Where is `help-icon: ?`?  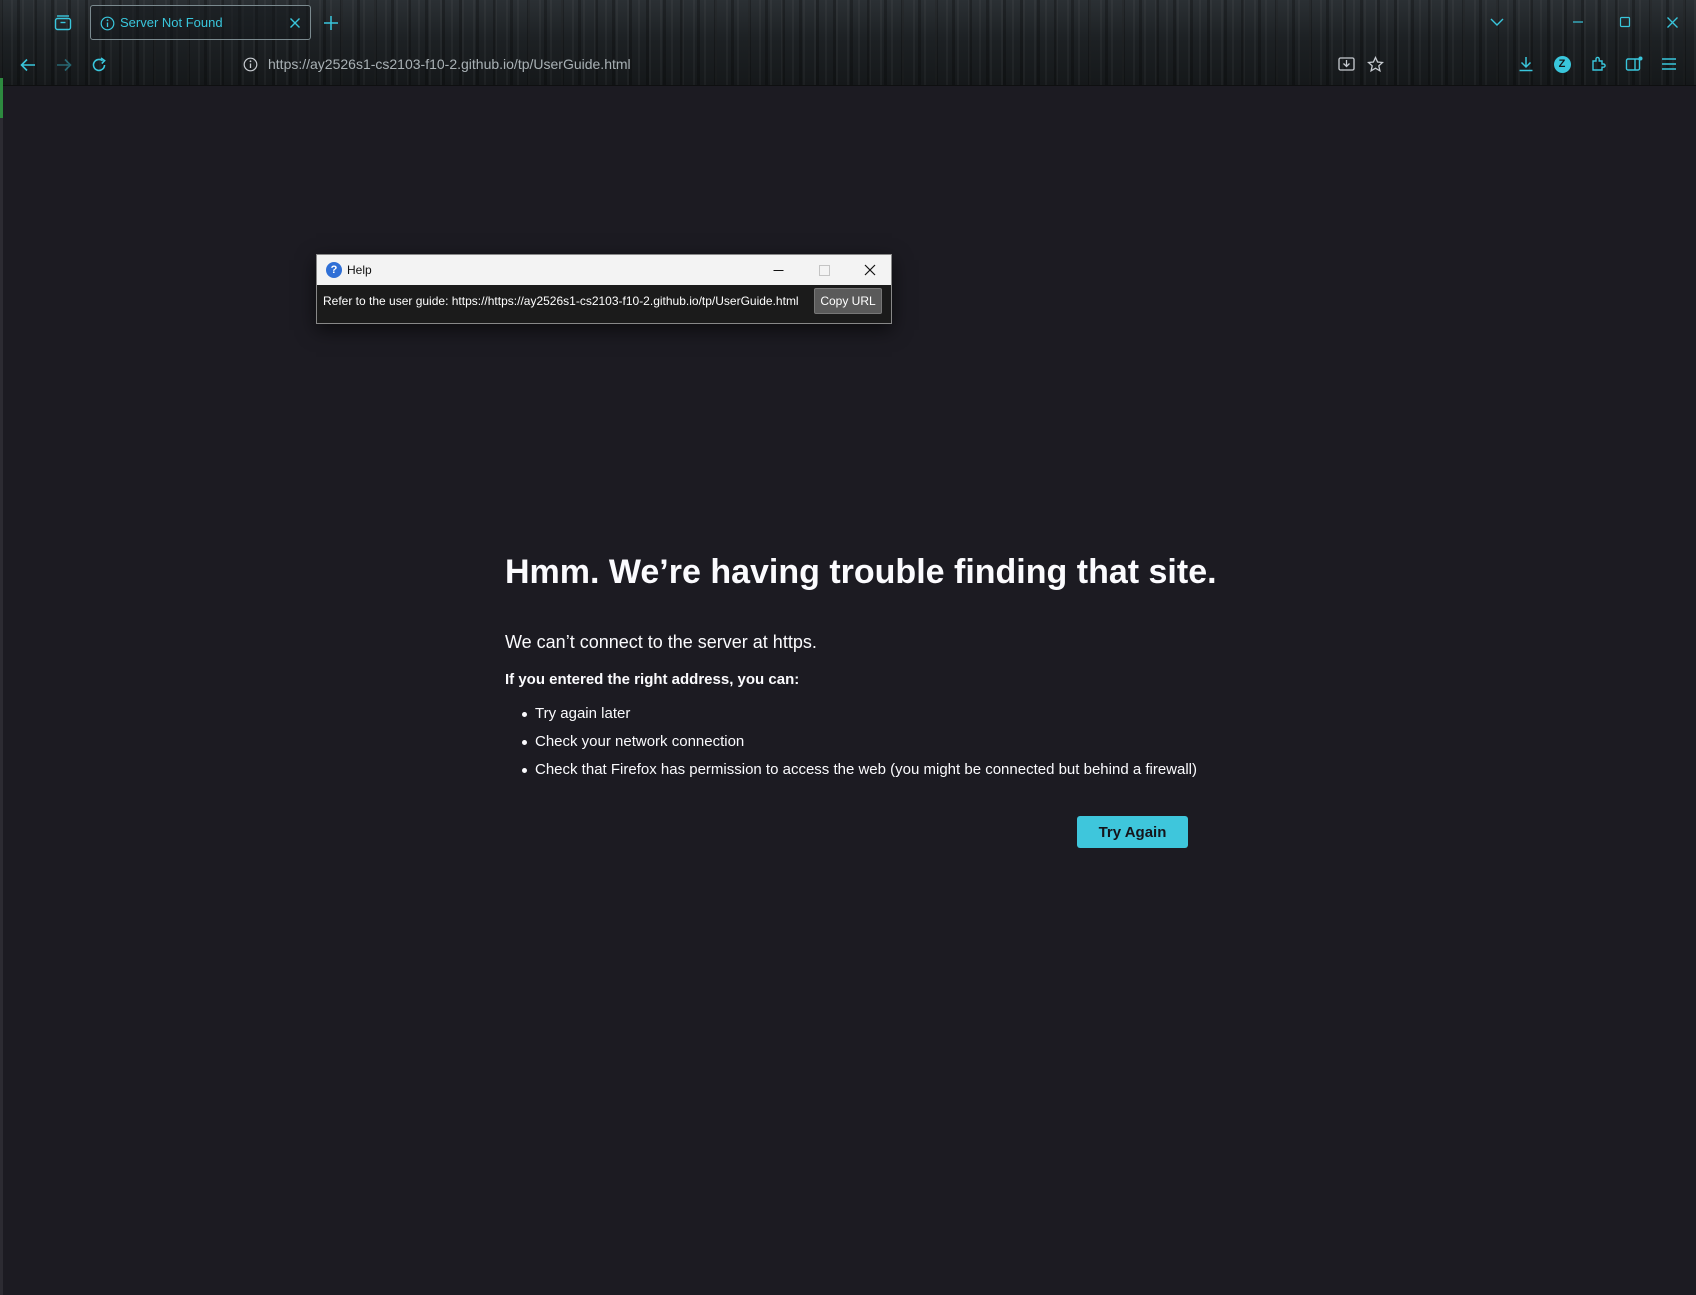
help-icon: ? is located at coordinates (334, 270).